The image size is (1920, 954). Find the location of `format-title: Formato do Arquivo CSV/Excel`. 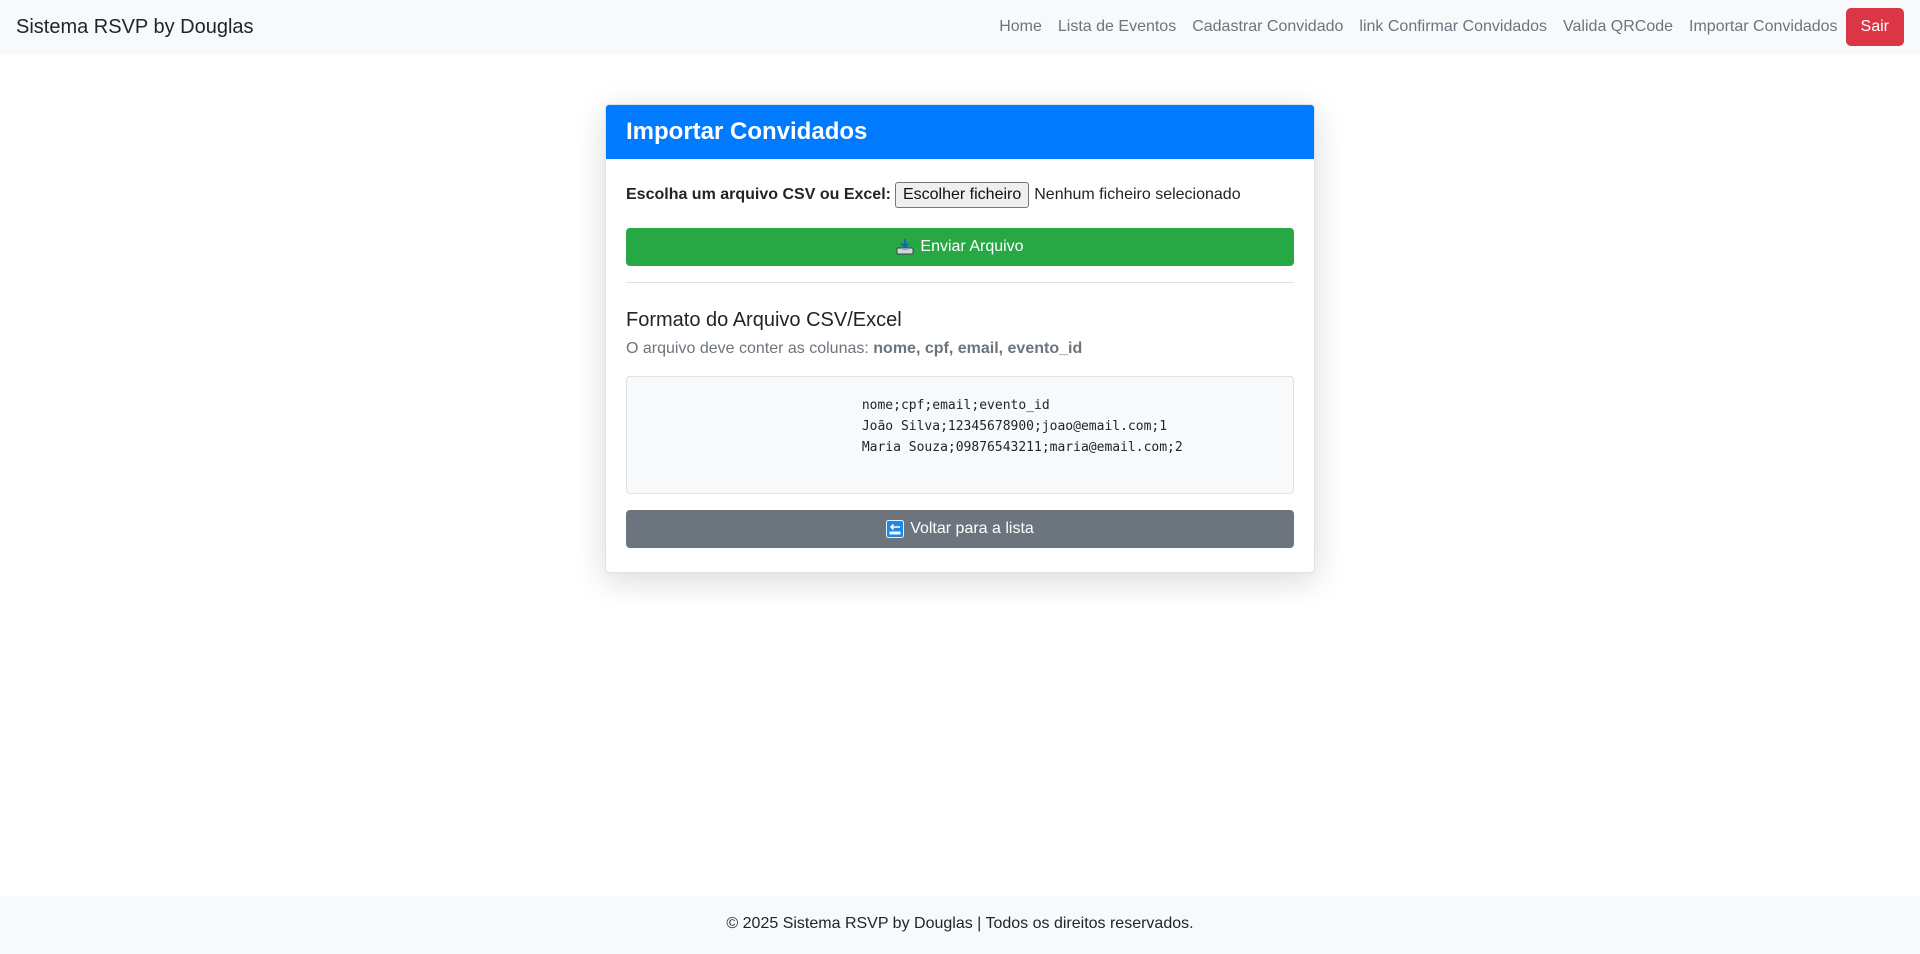

format-title: Formato do Arquivo CSV/Excel is located at coordinates (764, 320).